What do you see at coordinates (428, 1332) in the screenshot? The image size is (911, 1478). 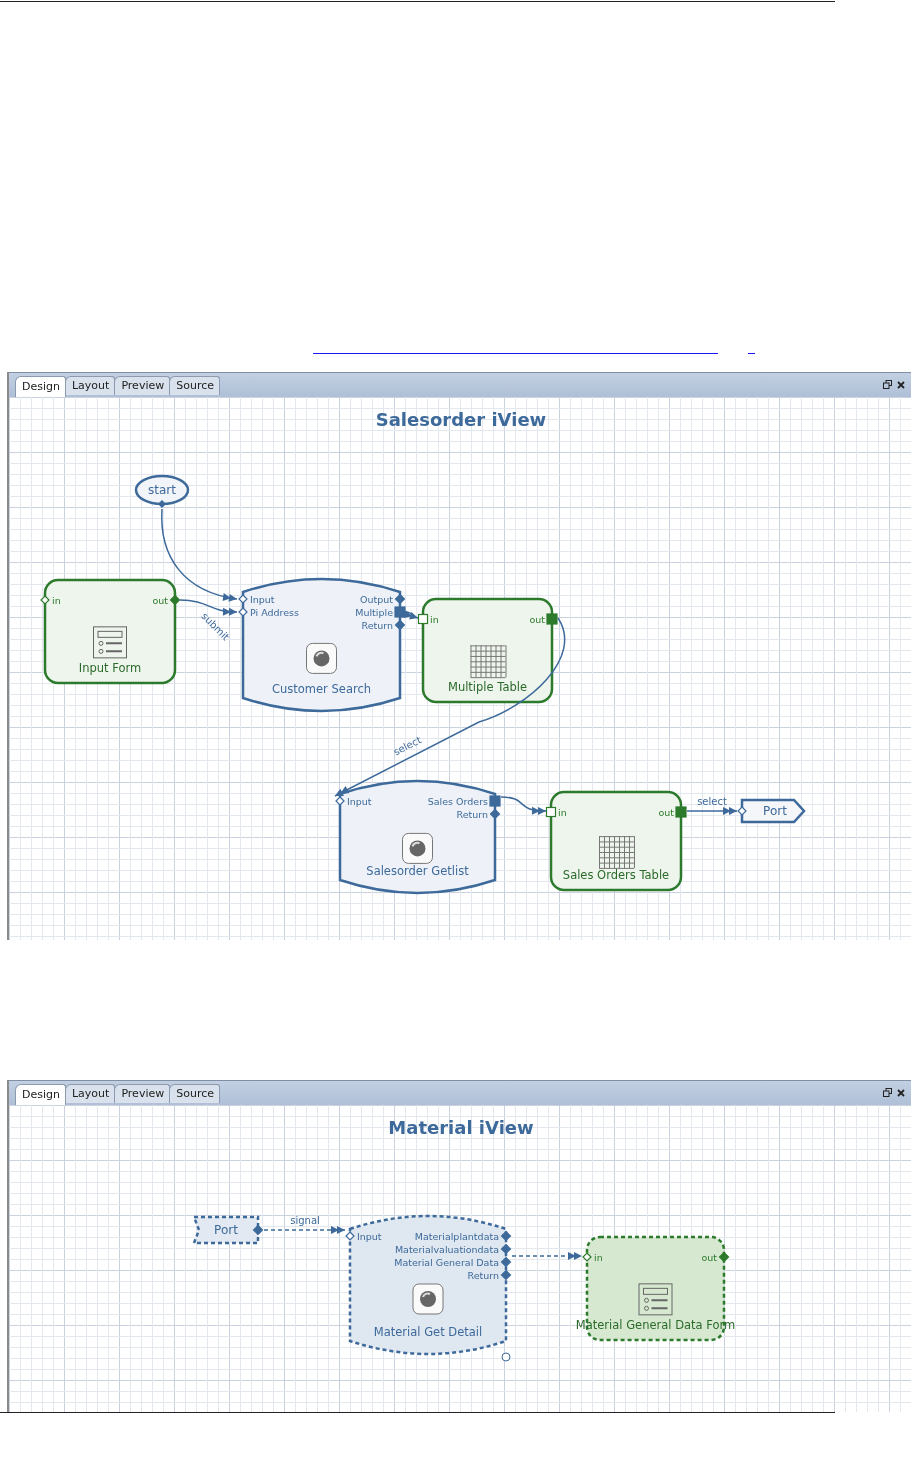 I see `node-label: Material Get Detail` at bounding box center [428, 1332].